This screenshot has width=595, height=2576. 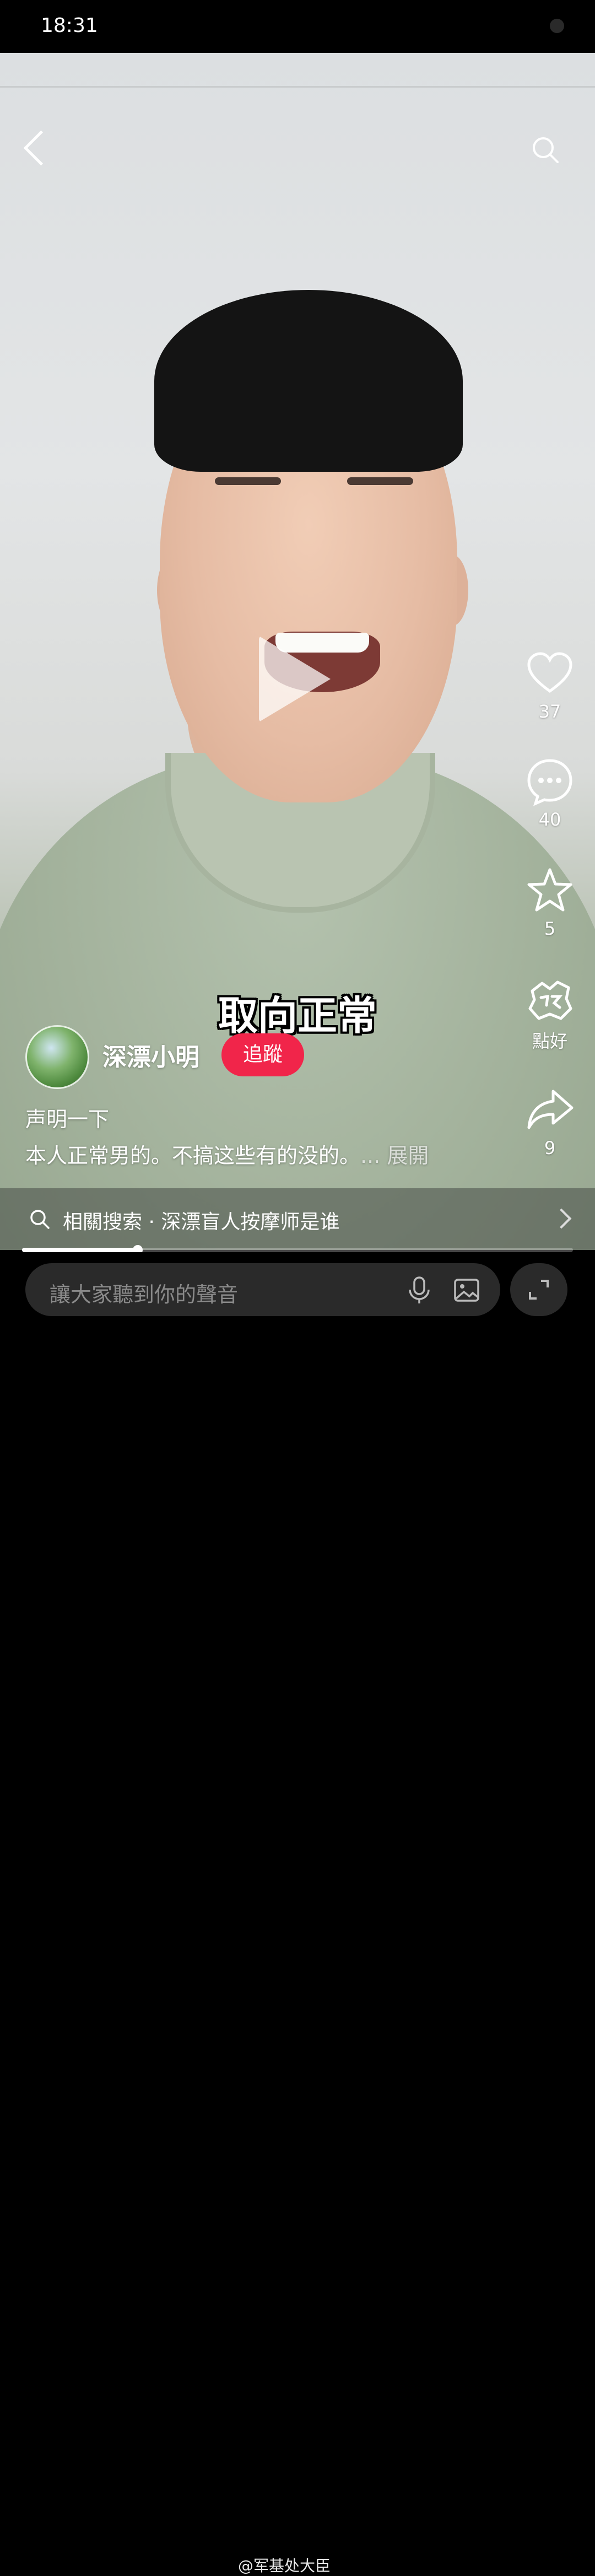 What do you see at coordinates (550, 1148) in the screenshot?
I see `share-count: 9` at bounding box center [550, 1148].